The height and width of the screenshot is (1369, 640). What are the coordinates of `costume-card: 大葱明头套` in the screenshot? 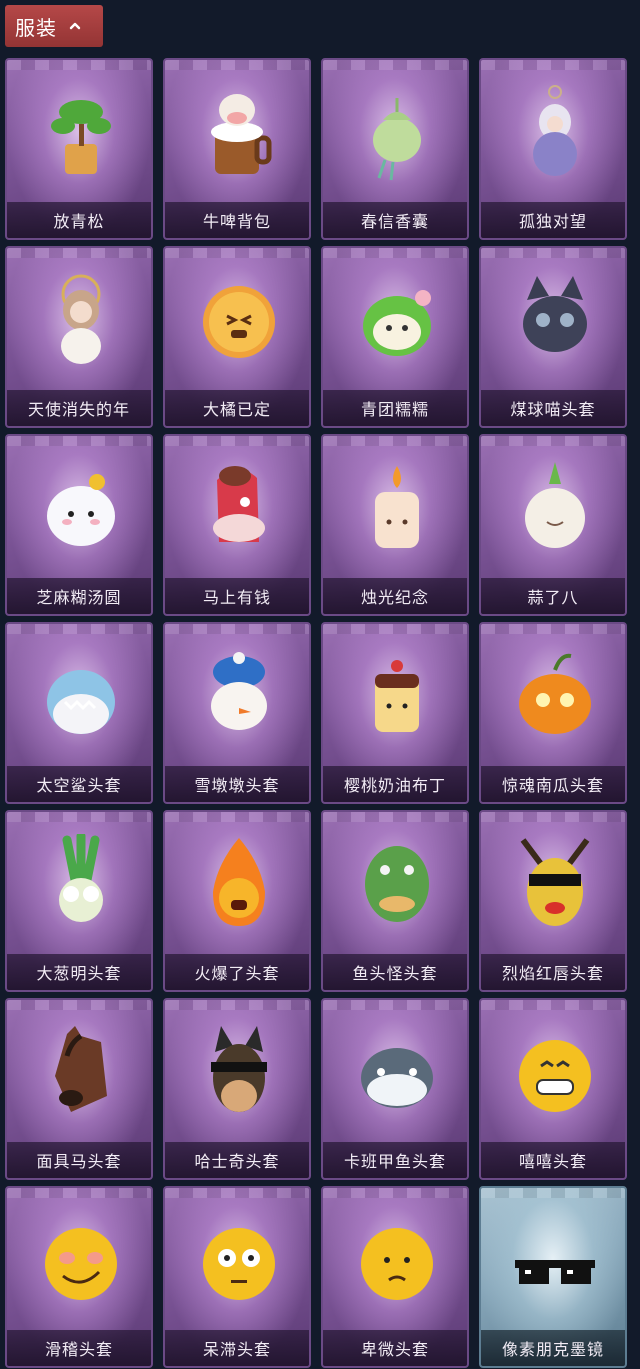 It's located at (79, 901).